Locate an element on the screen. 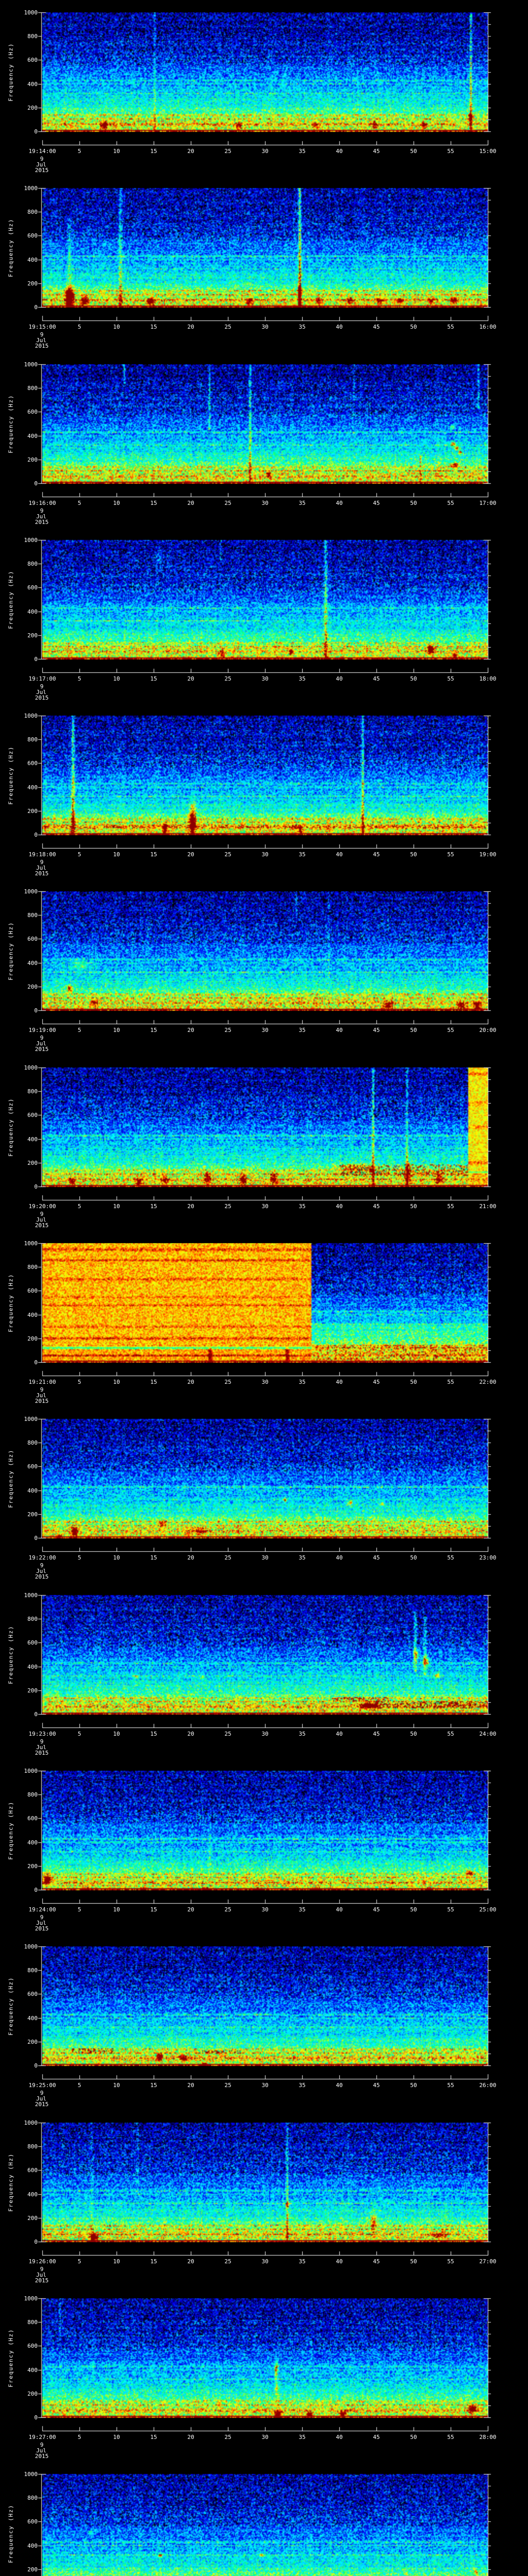  start-time-label: 19:26:00 is located at coordinates (42, 2261).